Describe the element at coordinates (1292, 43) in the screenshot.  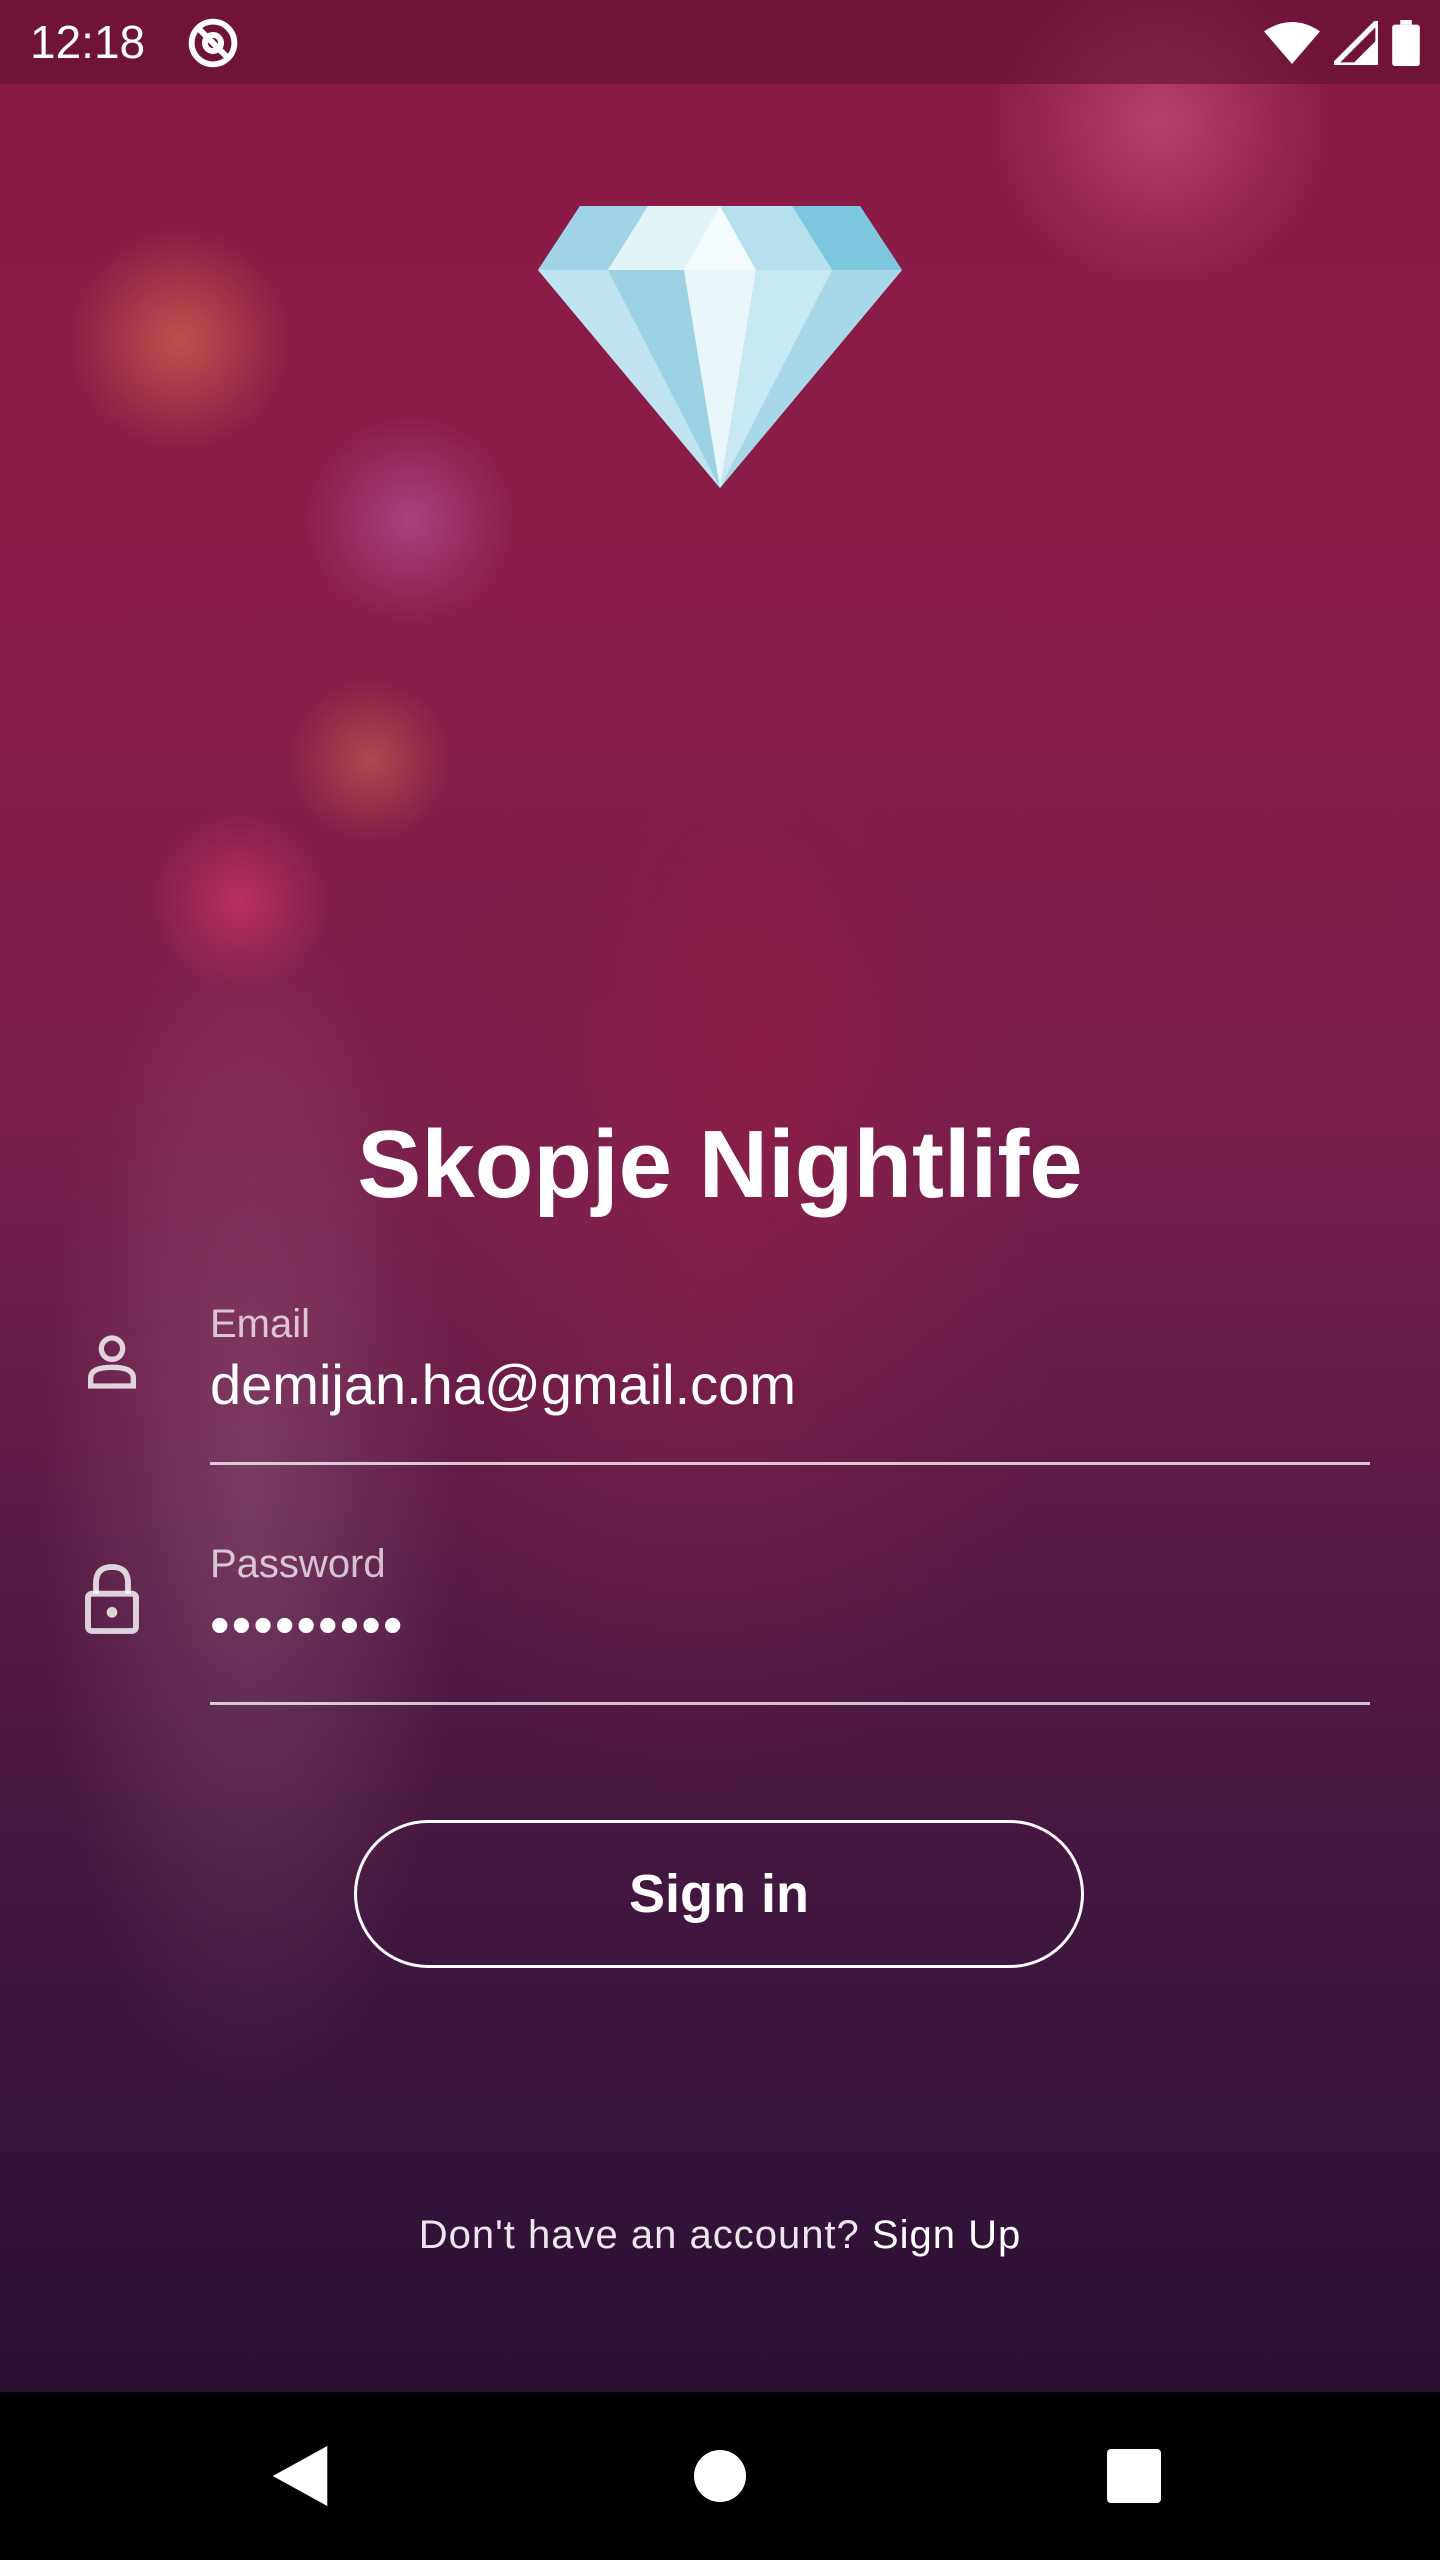
I see `wifi-icon` at that location.